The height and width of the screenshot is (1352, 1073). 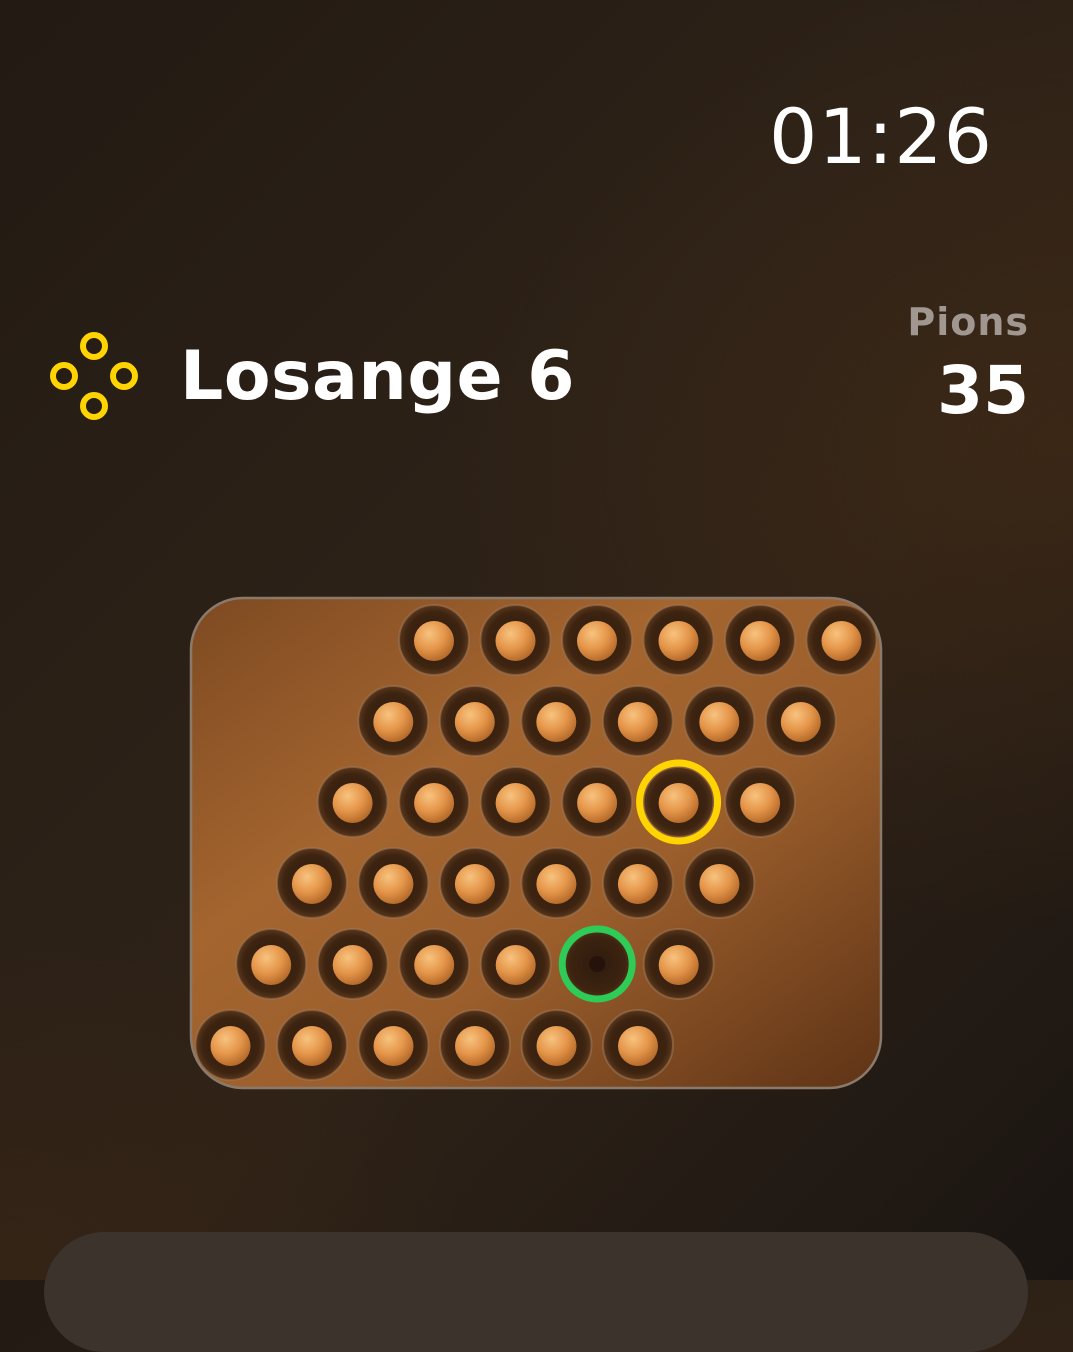 I want to click on bottom-panel, so click(x=536, y=1292).